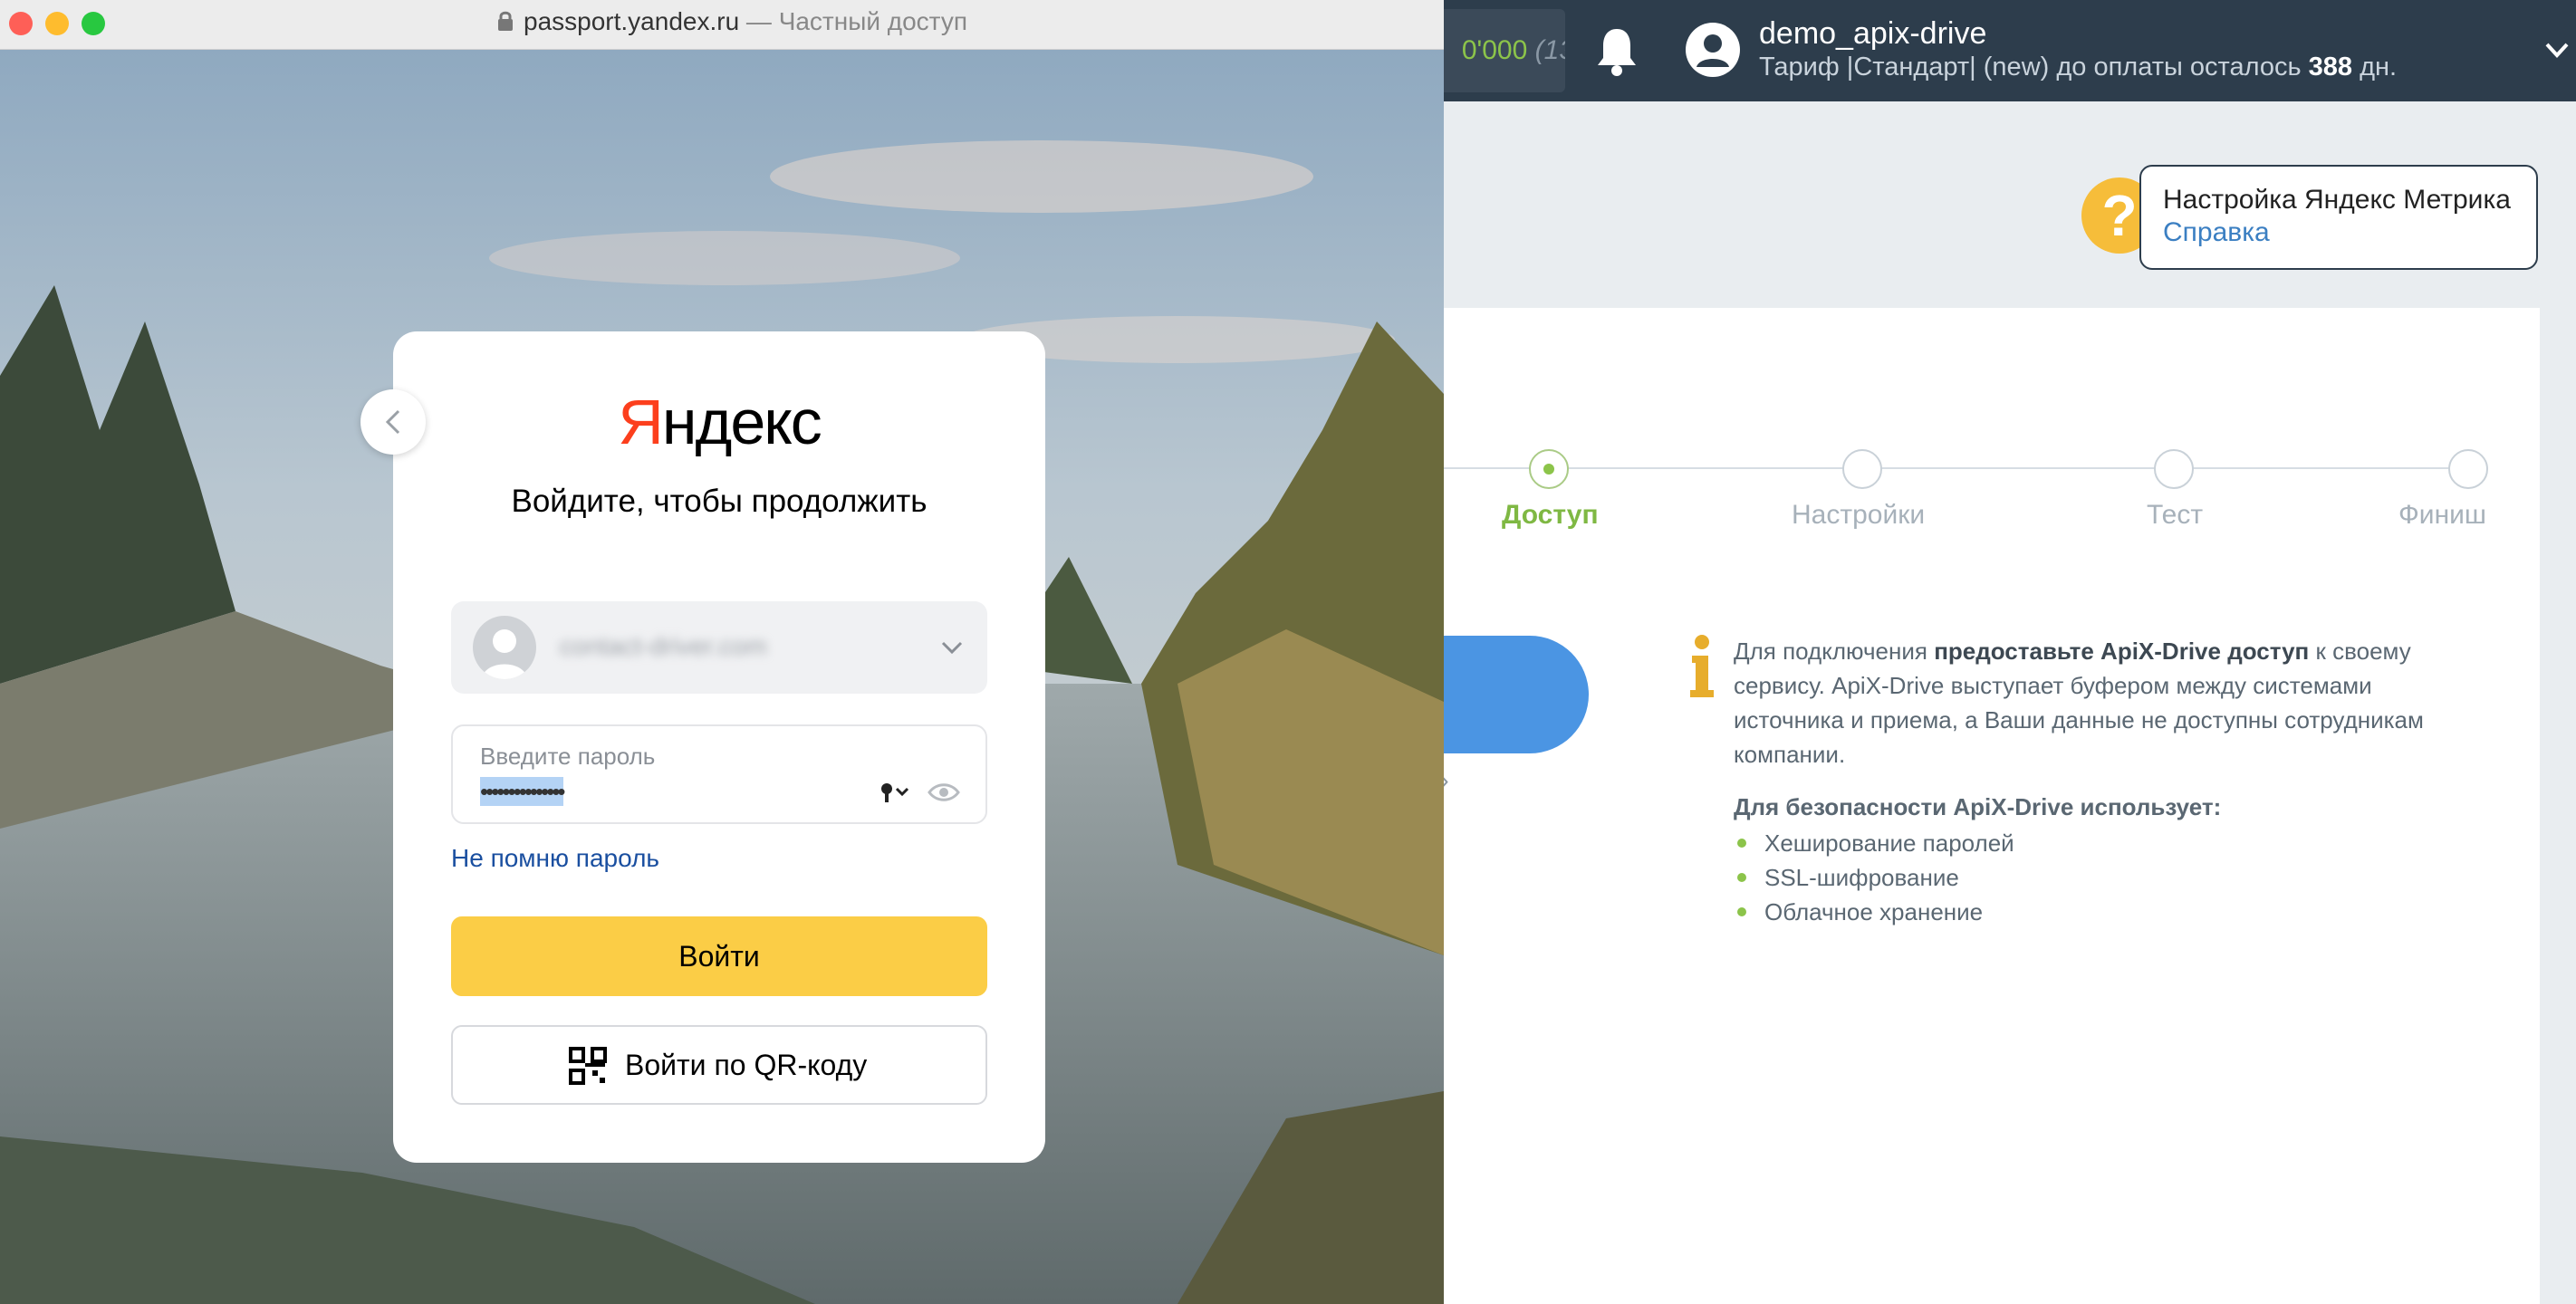  I want to click on logo-letter: Я, so click(641, 422).